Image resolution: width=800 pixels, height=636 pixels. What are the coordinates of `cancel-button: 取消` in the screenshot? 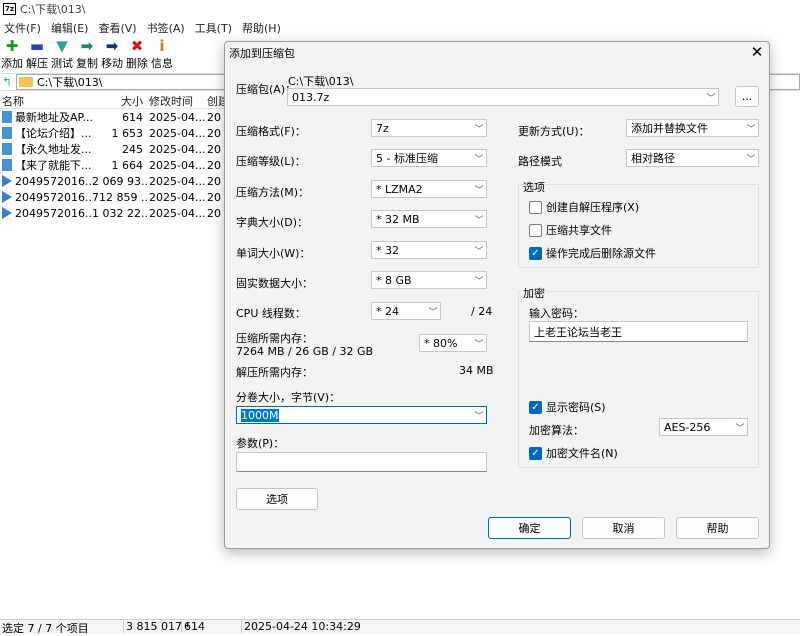 It's located at (623, 528).